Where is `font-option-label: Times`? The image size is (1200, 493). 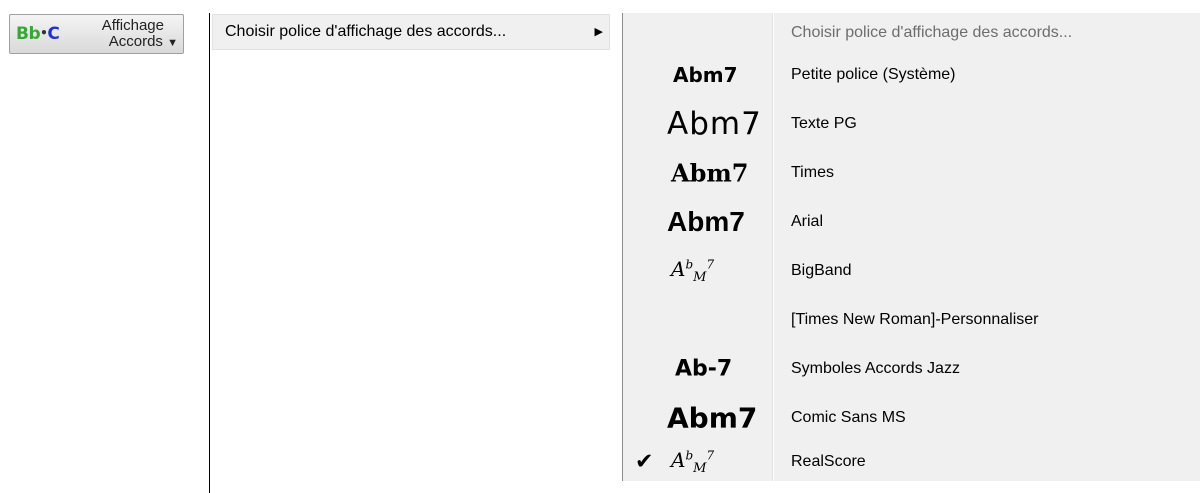 font-option-label: Times is located at coordinates (812, 172).